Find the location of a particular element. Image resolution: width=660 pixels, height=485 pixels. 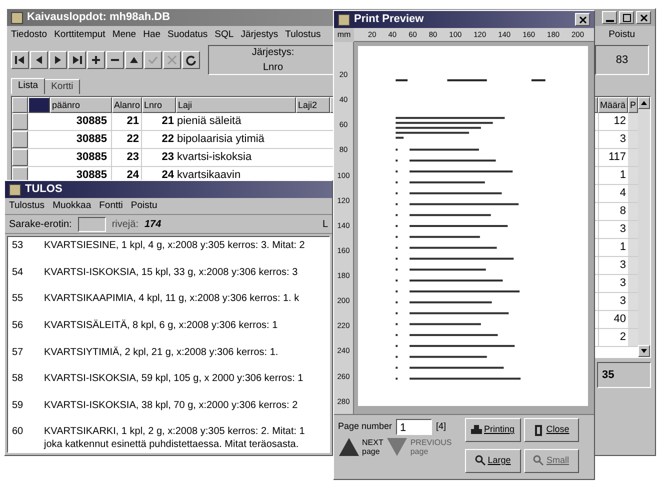

down-triangle-icon is located at coordinates (397, 447).